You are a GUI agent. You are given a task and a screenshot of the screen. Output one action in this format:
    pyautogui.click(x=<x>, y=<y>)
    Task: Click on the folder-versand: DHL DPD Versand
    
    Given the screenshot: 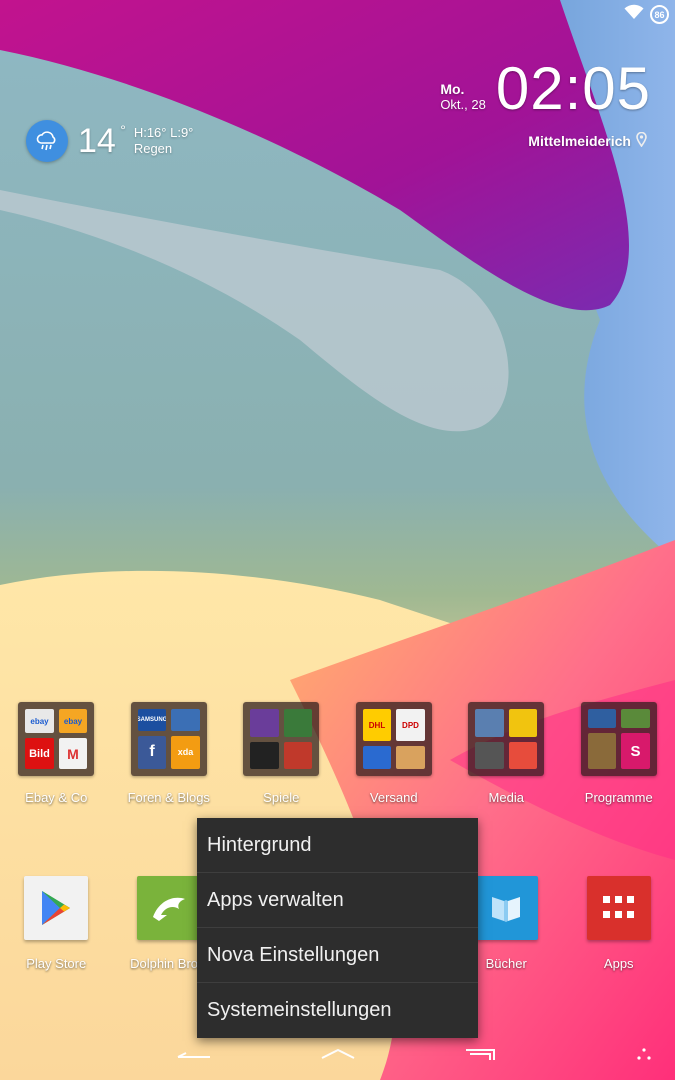 What is the action you would take?
    pyautogui.click(x=394, y=753)
    